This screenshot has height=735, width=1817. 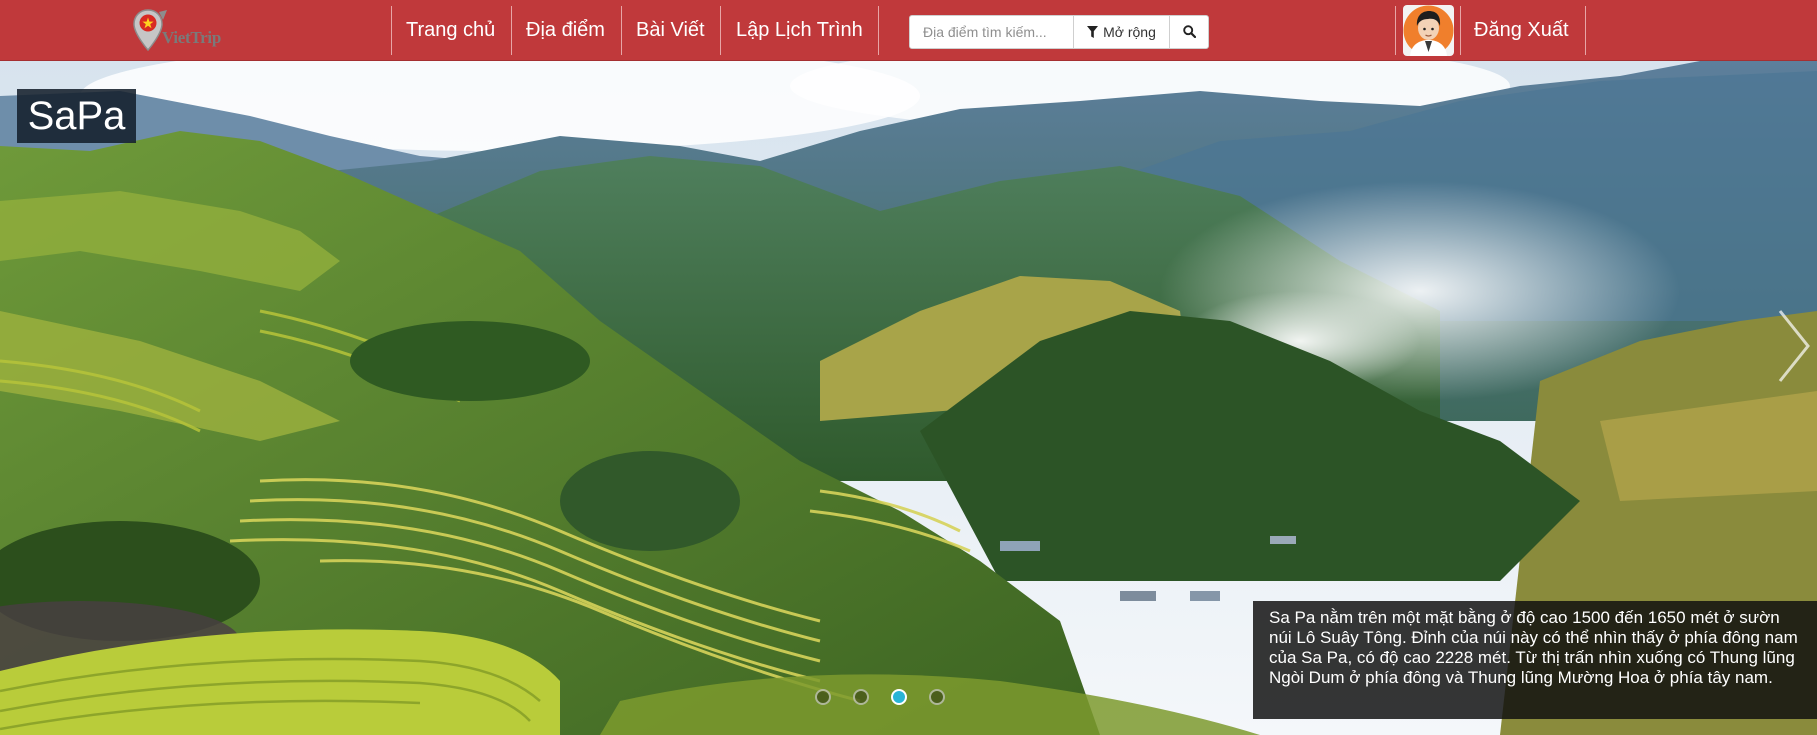 I want to click on carousel-indicator-active, so click(x=899, y=697).